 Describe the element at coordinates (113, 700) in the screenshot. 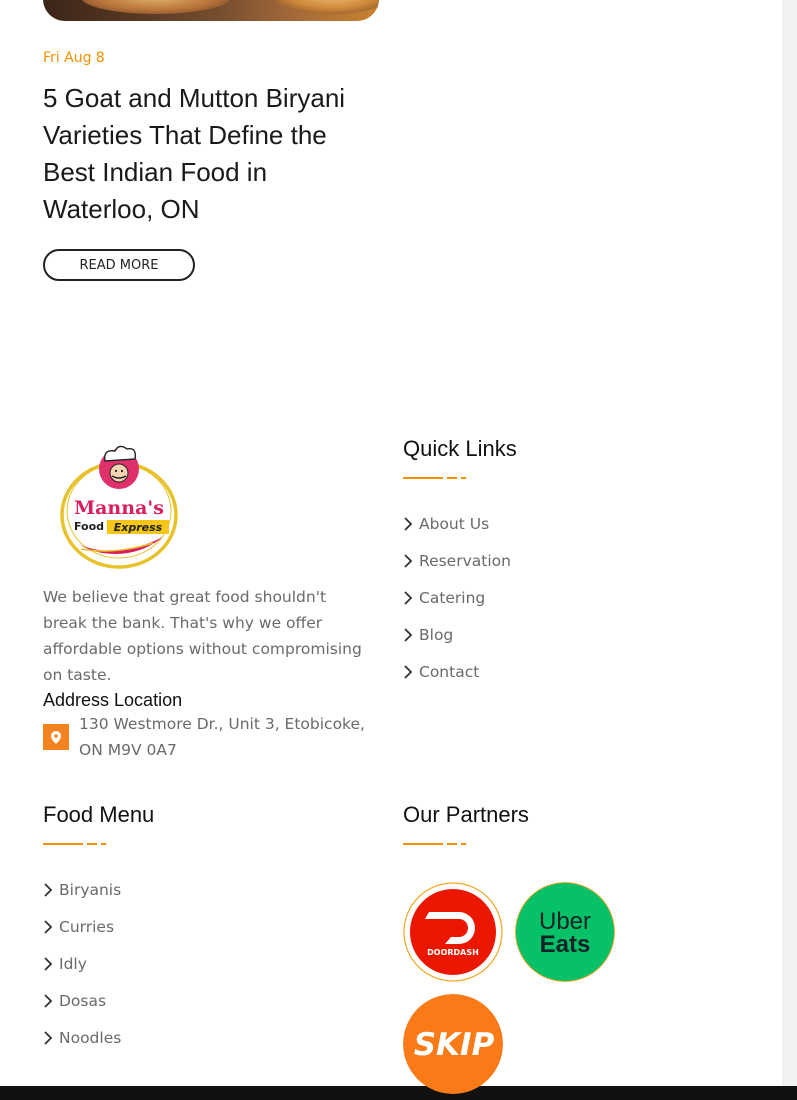

I see `address-heading: Address Location` at that location.